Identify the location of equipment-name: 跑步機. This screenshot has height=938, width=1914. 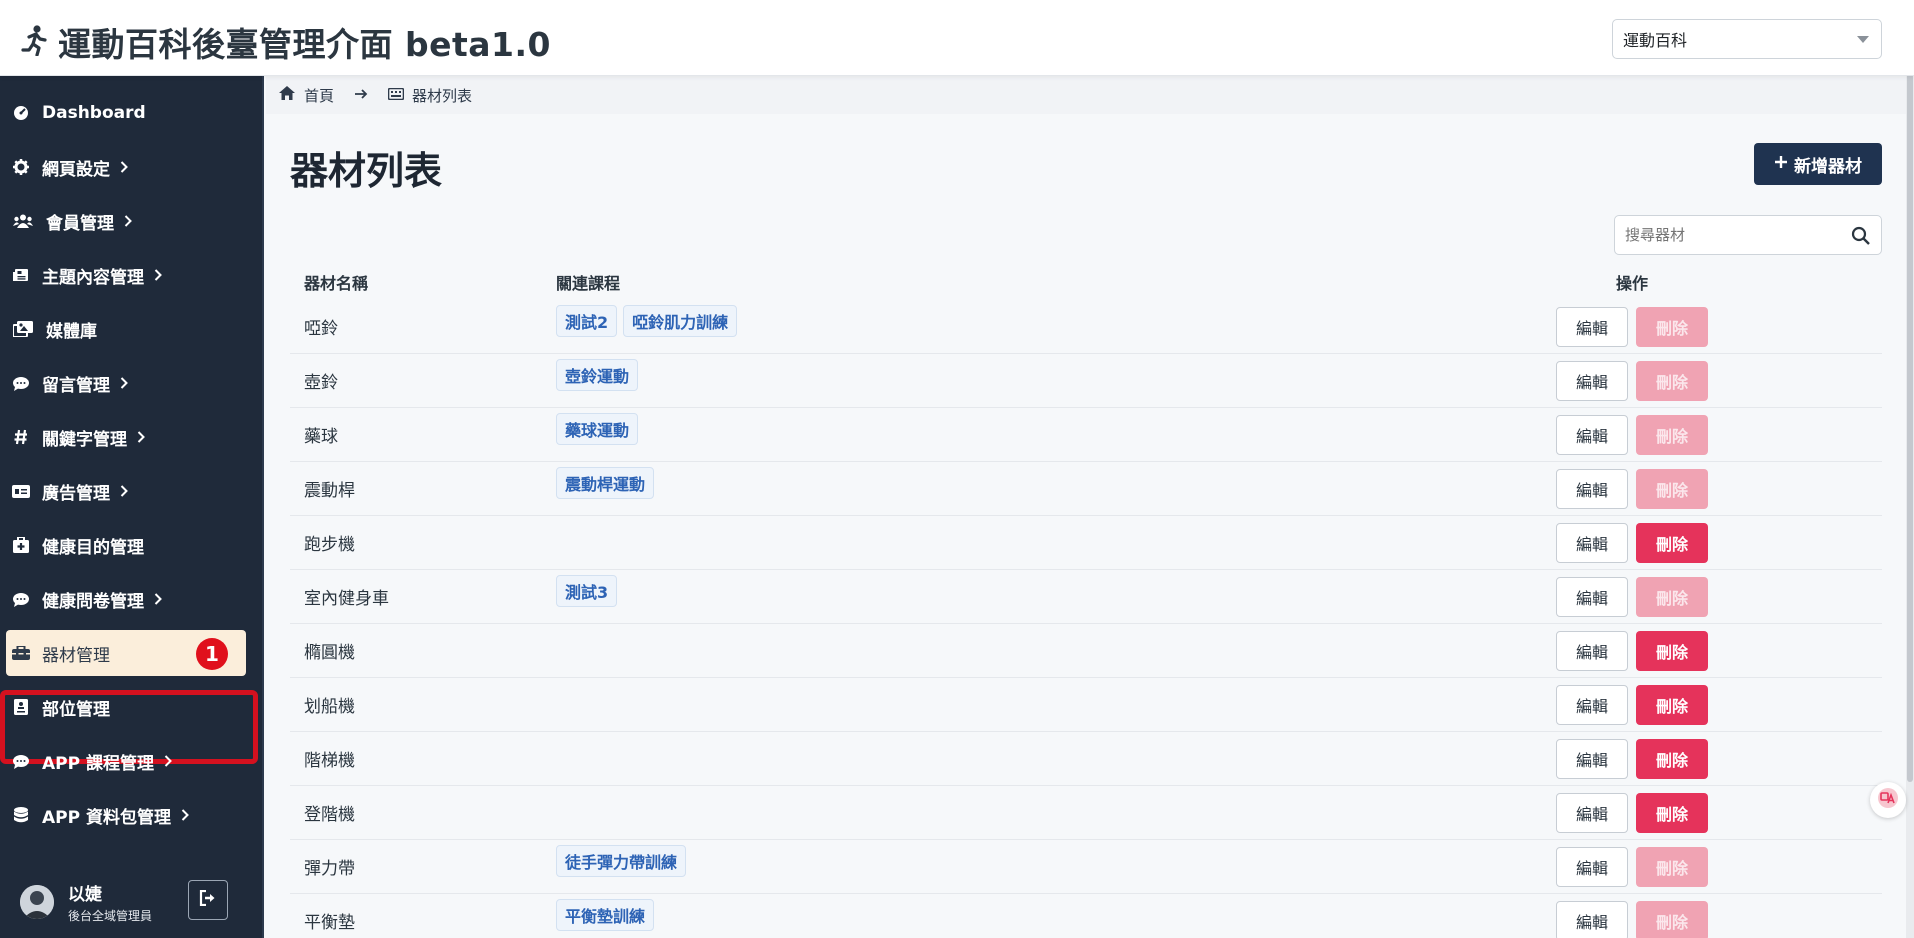
(329, 545).